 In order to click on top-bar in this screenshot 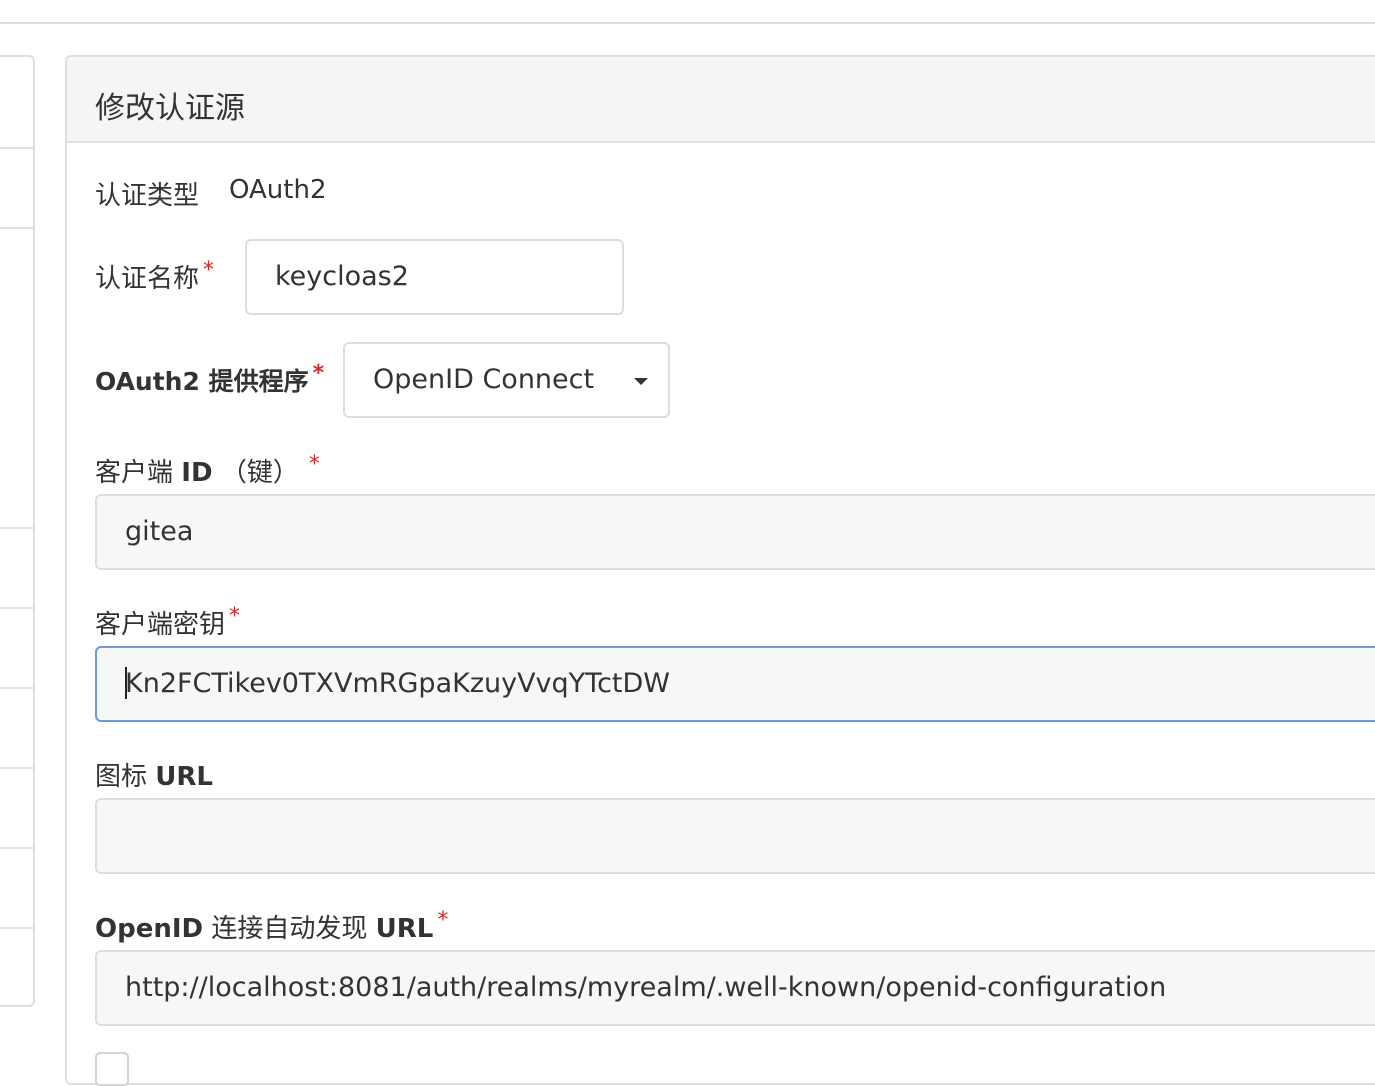, I will do `click(687, 12)`.